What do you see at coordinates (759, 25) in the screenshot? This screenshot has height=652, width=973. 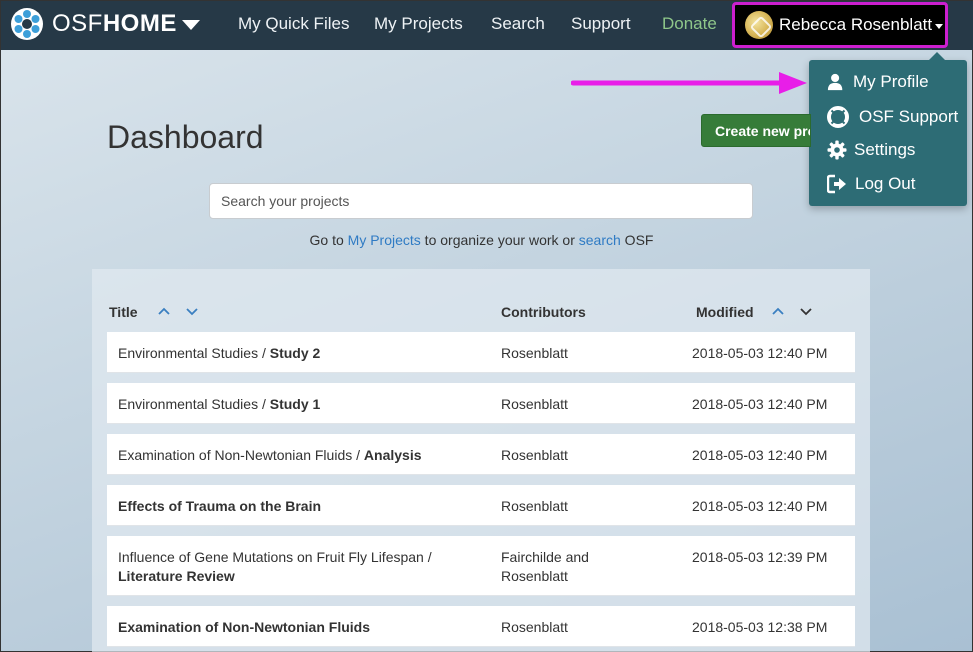 I see `avatar` at bounding box center [759, 25].